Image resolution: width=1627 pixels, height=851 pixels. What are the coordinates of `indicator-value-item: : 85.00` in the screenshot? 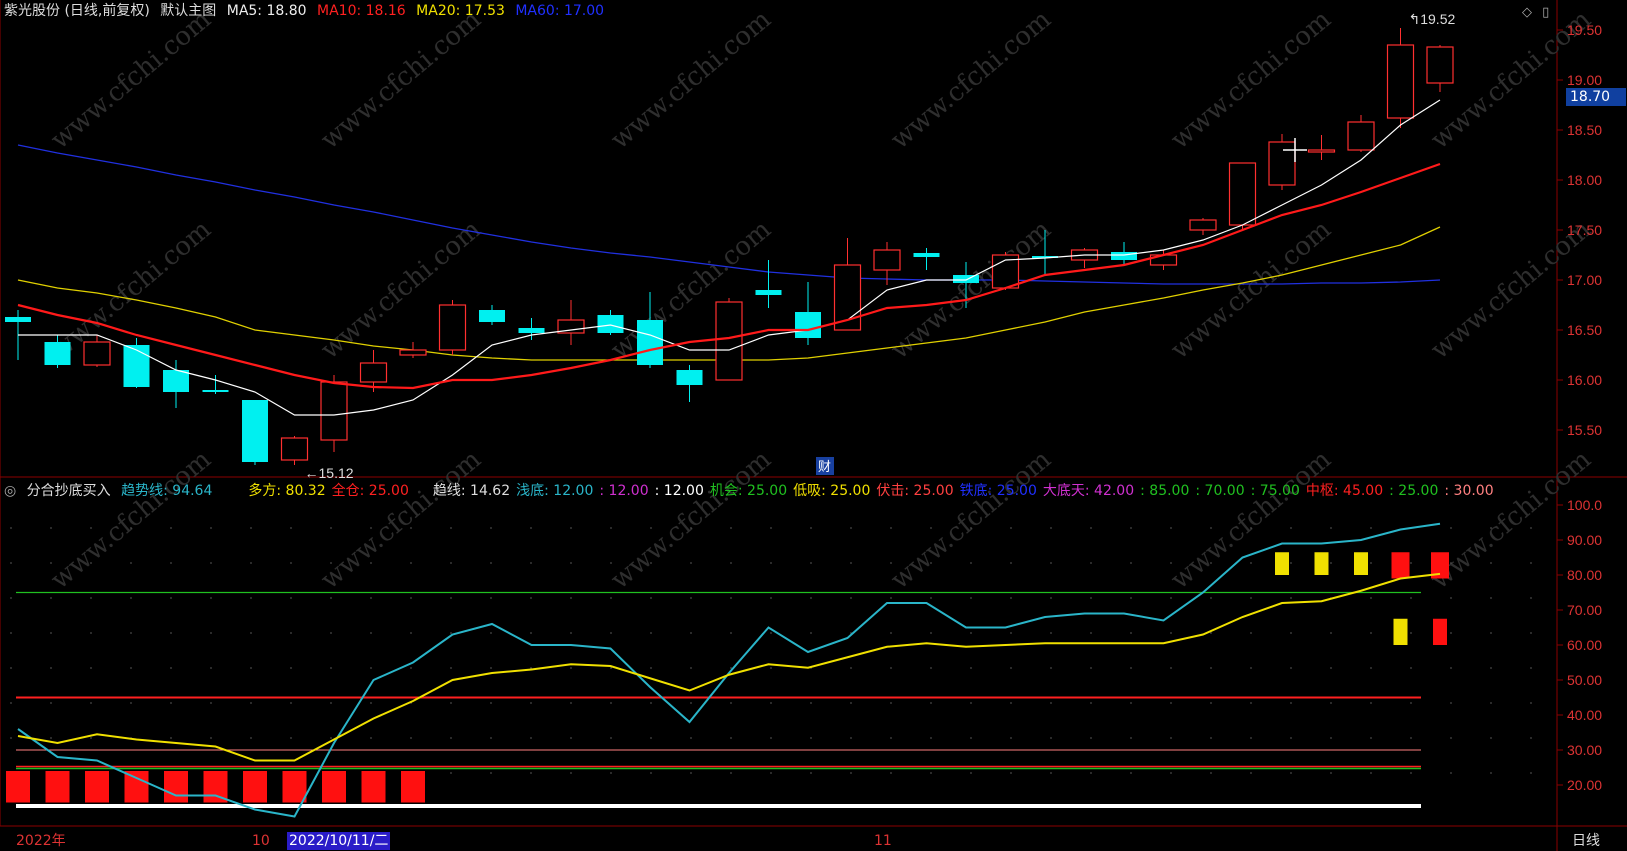 It's located at (1165, 491).